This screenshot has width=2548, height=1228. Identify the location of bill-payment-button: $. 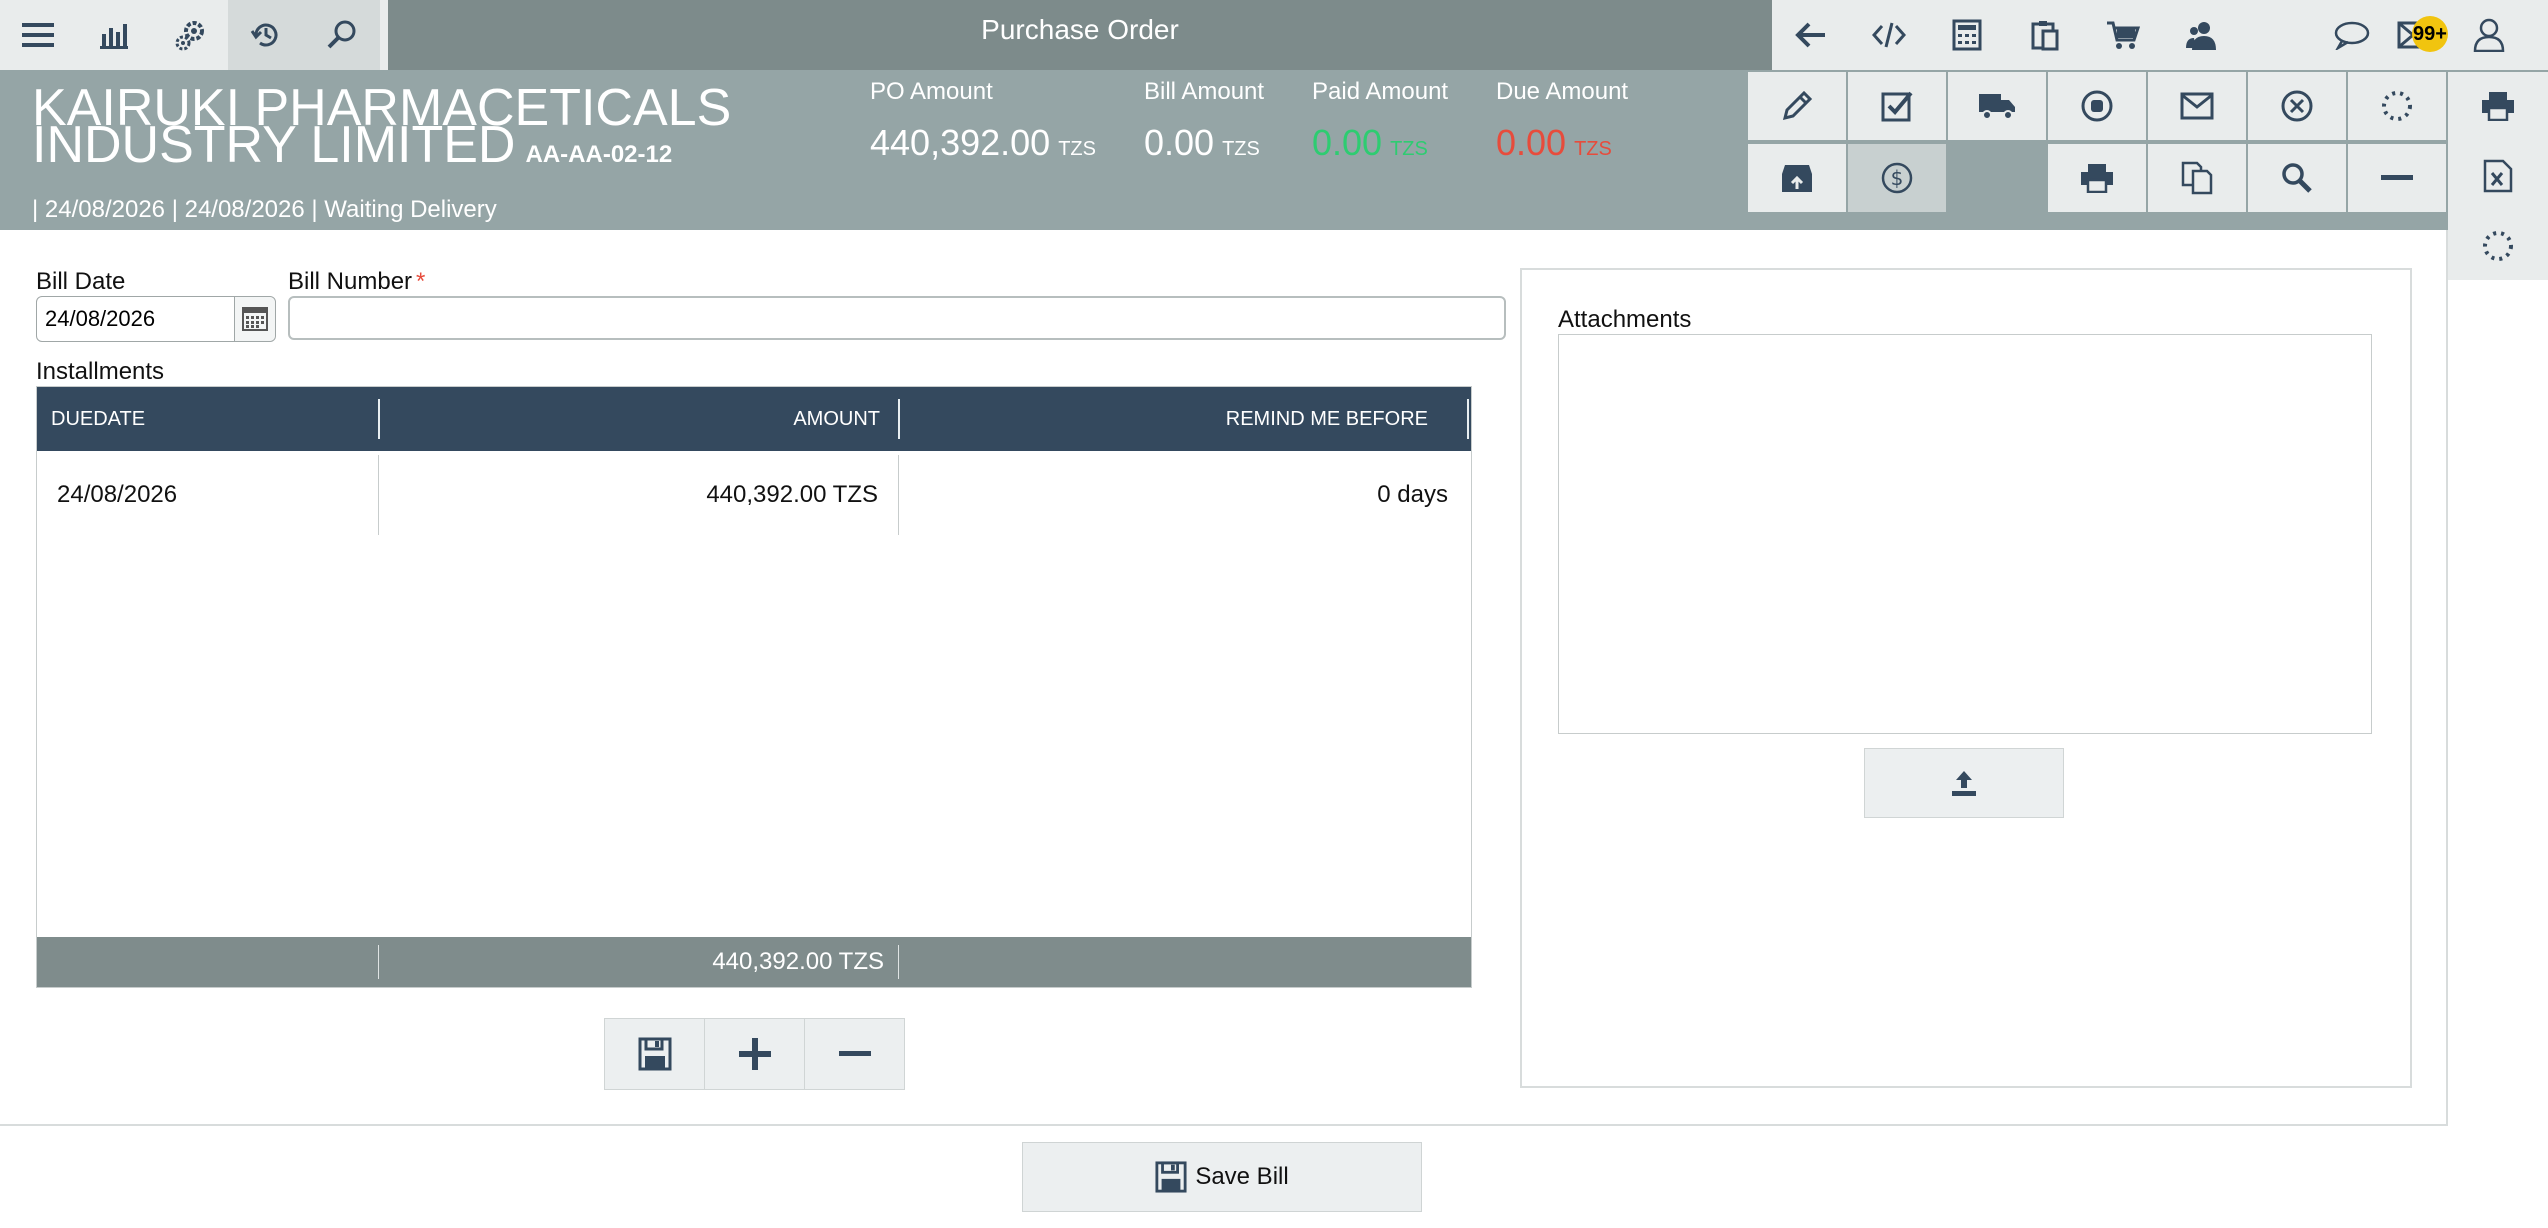
(1897, 178).